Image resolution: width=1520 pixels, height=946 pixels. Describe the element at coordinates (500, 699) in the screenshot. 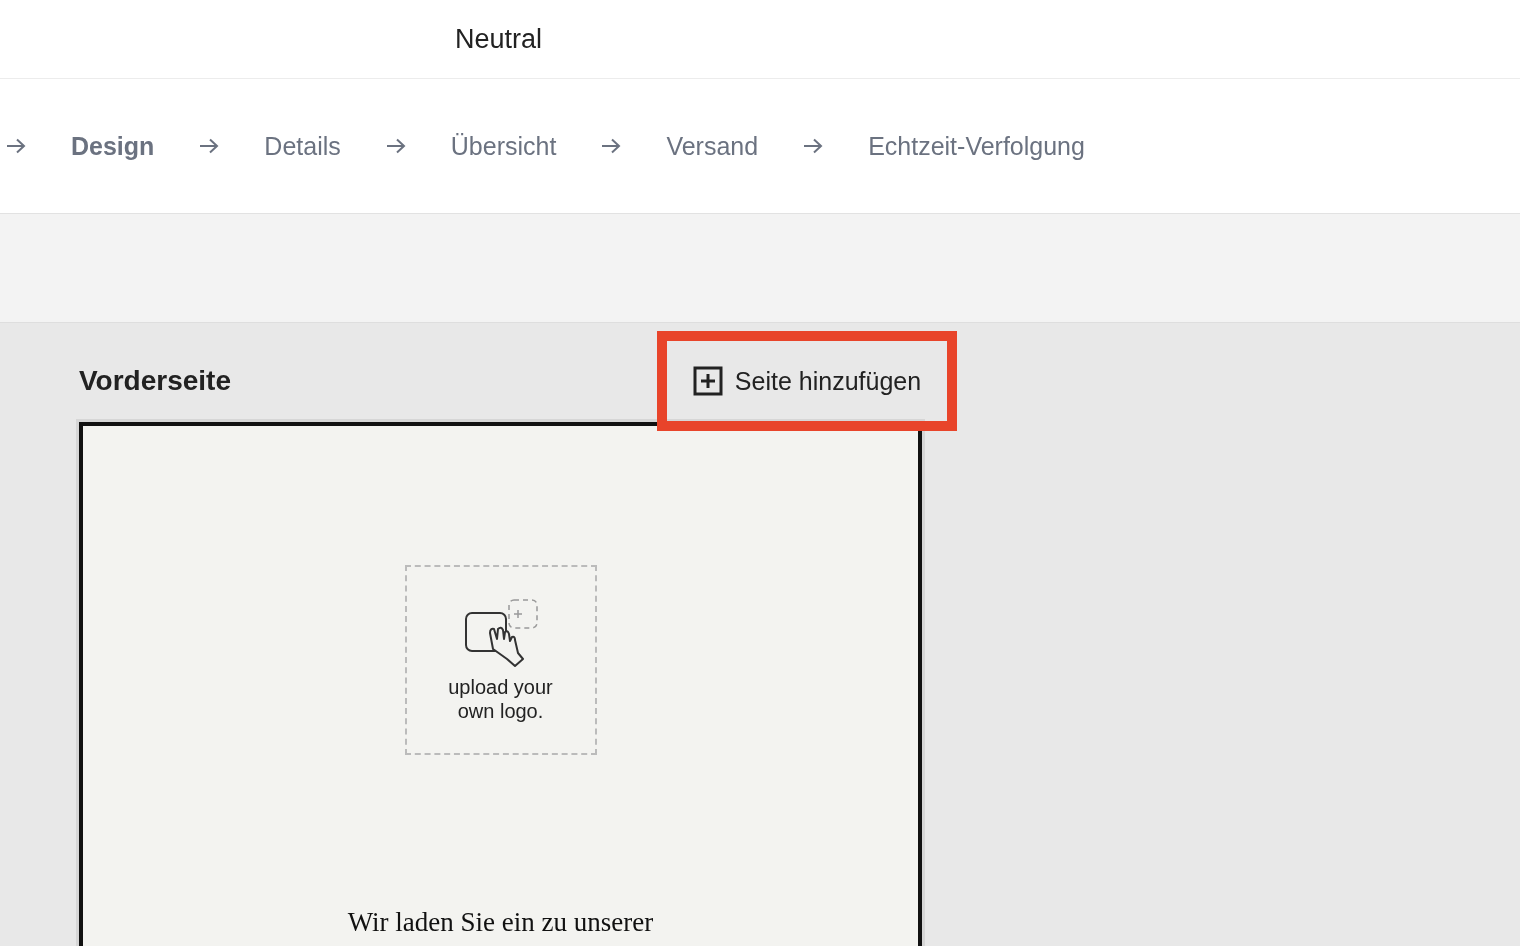

I see `upload-label: upload your own logo.` at that location.